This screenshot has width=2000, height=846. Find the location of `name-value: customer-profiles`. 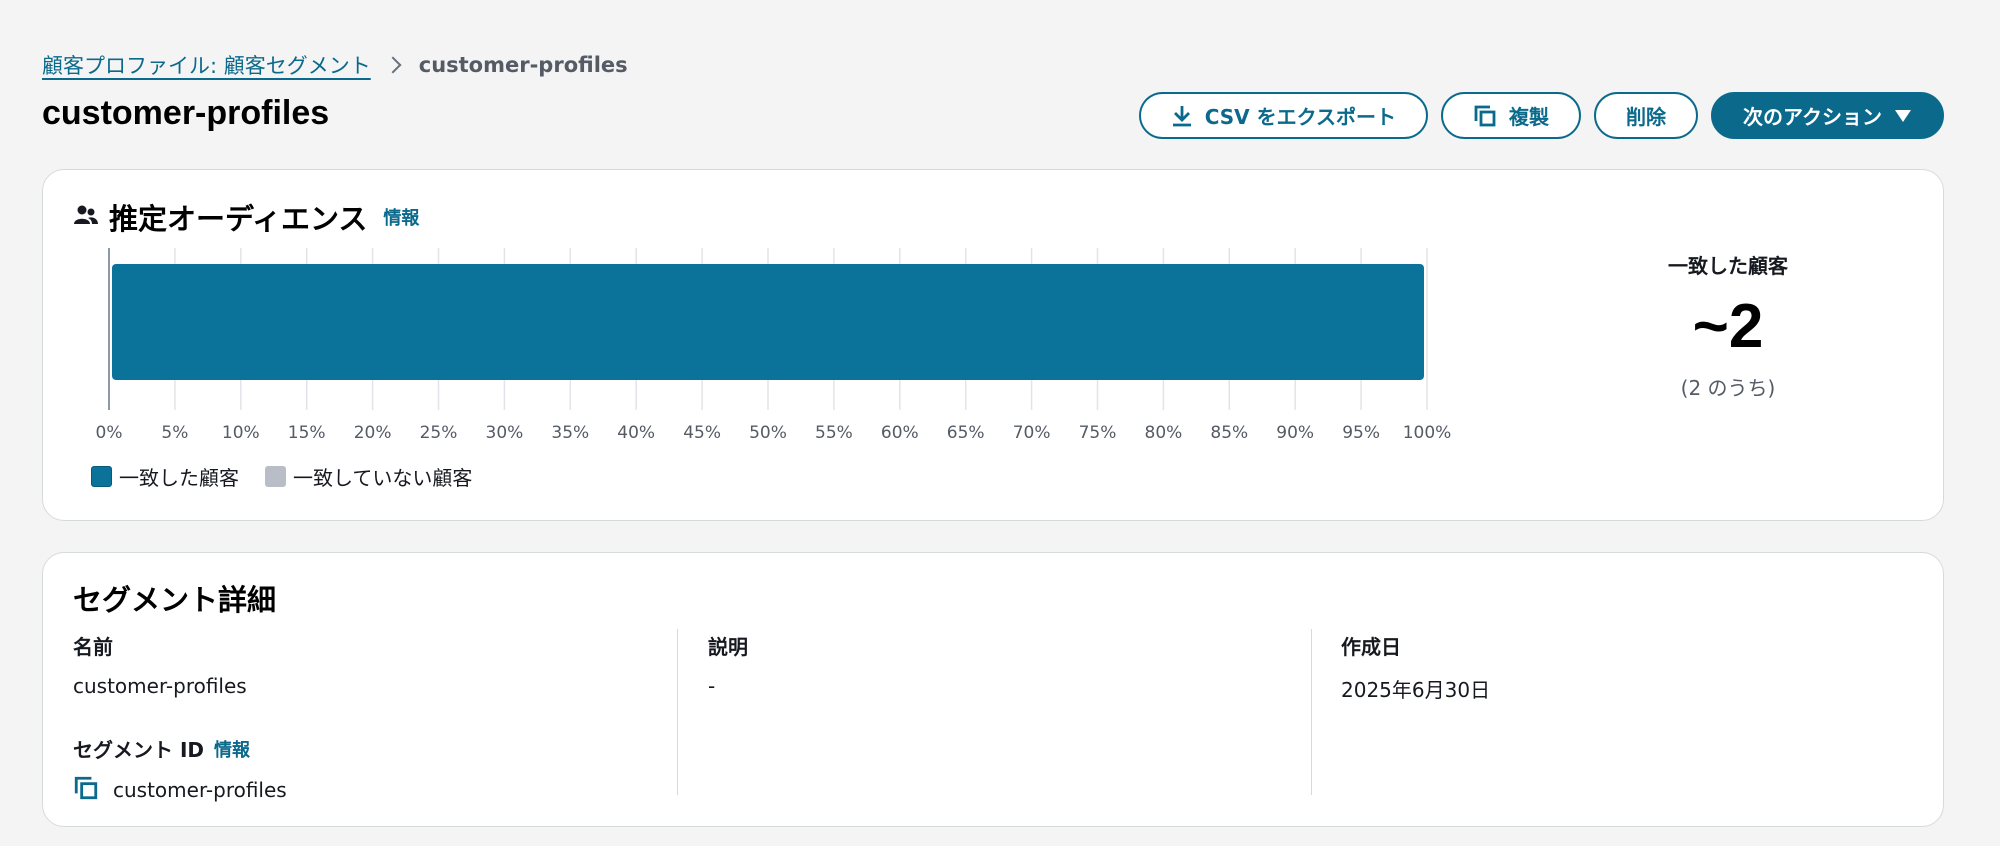

name-value: customer-profiles is located at coordinates (160, 686).